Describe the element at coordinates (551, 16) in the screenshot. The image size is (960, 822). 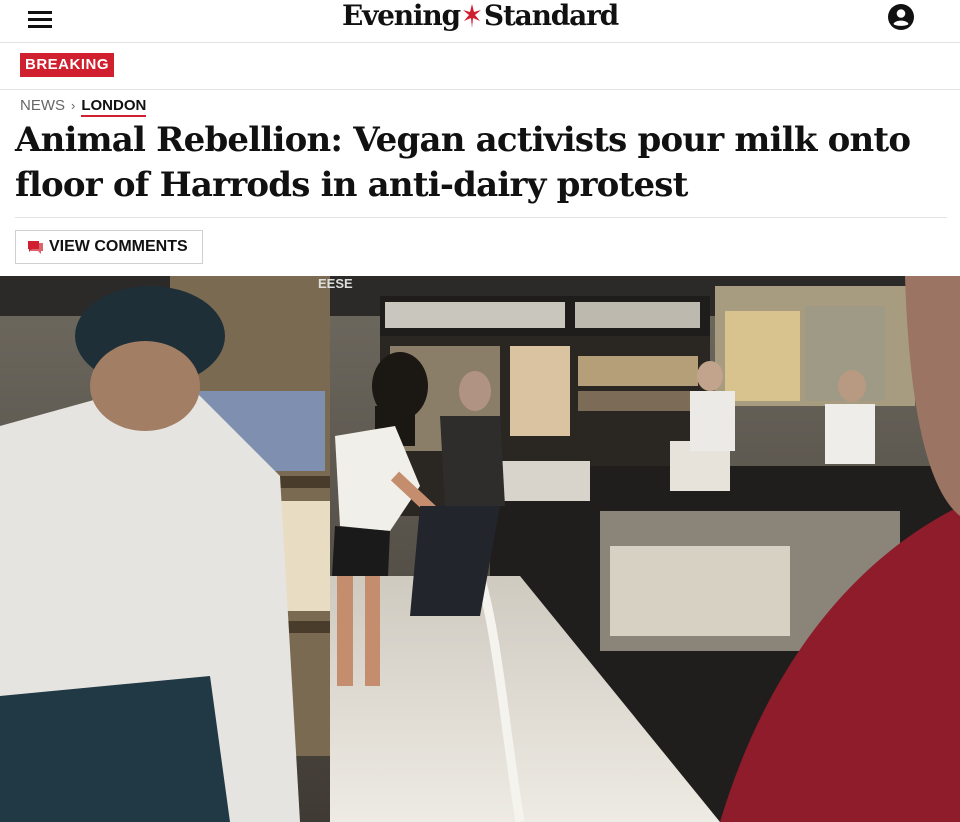
I see `logo-text-right: Standard` at that location.